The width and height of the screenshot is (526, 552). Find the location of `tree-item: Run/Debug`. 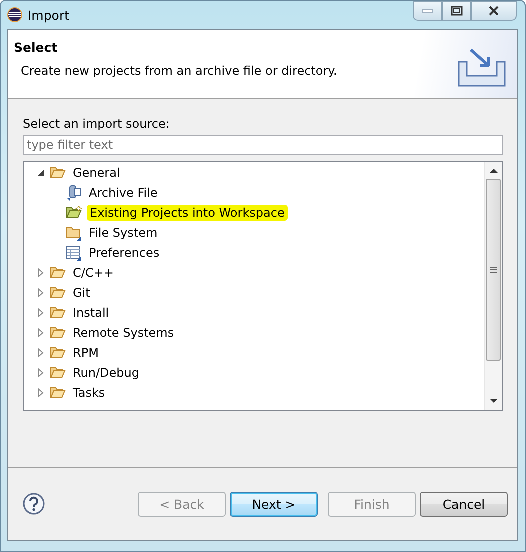

tree-item: Run/Debug is located at coordinates (106, 373).